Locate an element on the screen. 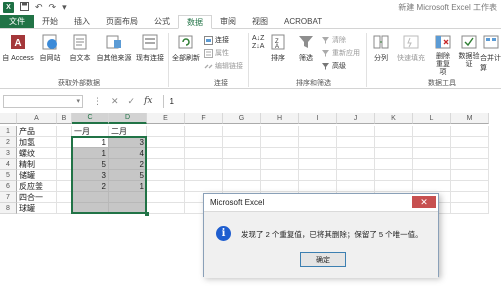  column-header: M is located at coordinates (470, 118).